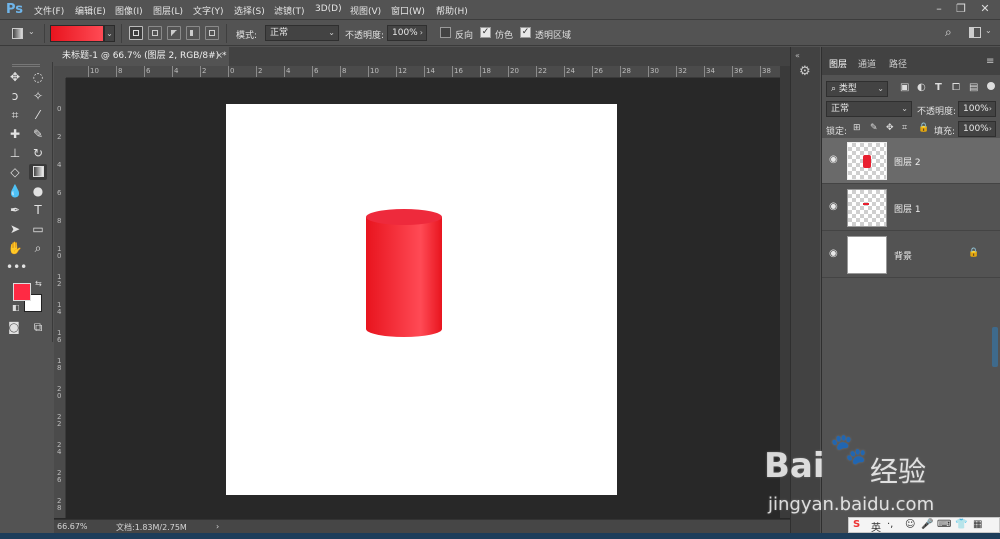  I want to click on eraser-tool-icon: ◇, so click(15, 172).